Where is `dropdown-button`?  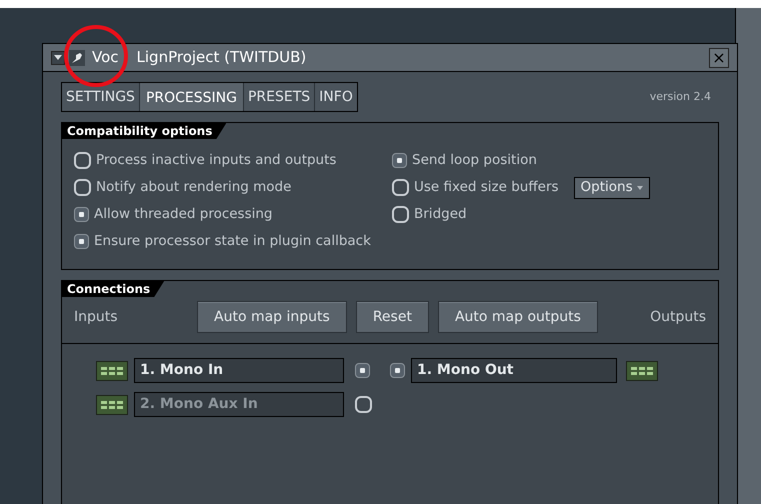 dropdown-button is located at coordinates (58, 57).